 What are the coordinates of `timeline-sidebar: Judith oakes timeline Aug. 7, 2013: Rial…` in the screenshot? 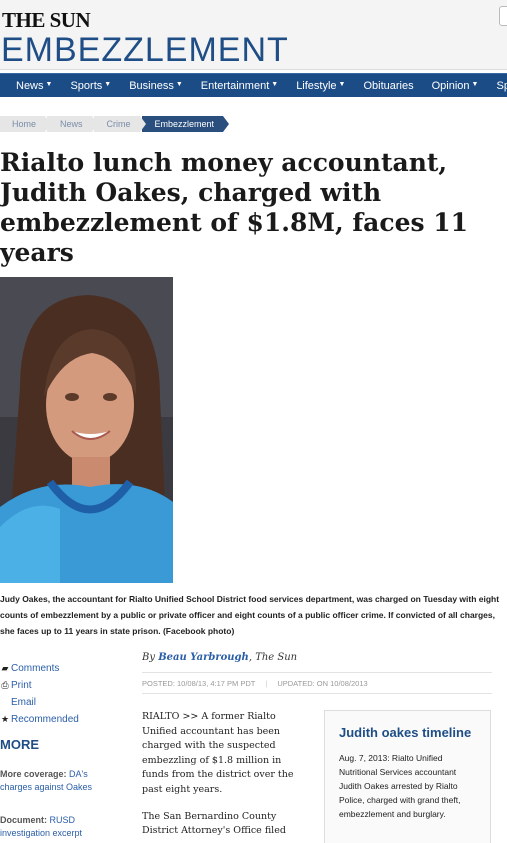 It's located at (407, 776).